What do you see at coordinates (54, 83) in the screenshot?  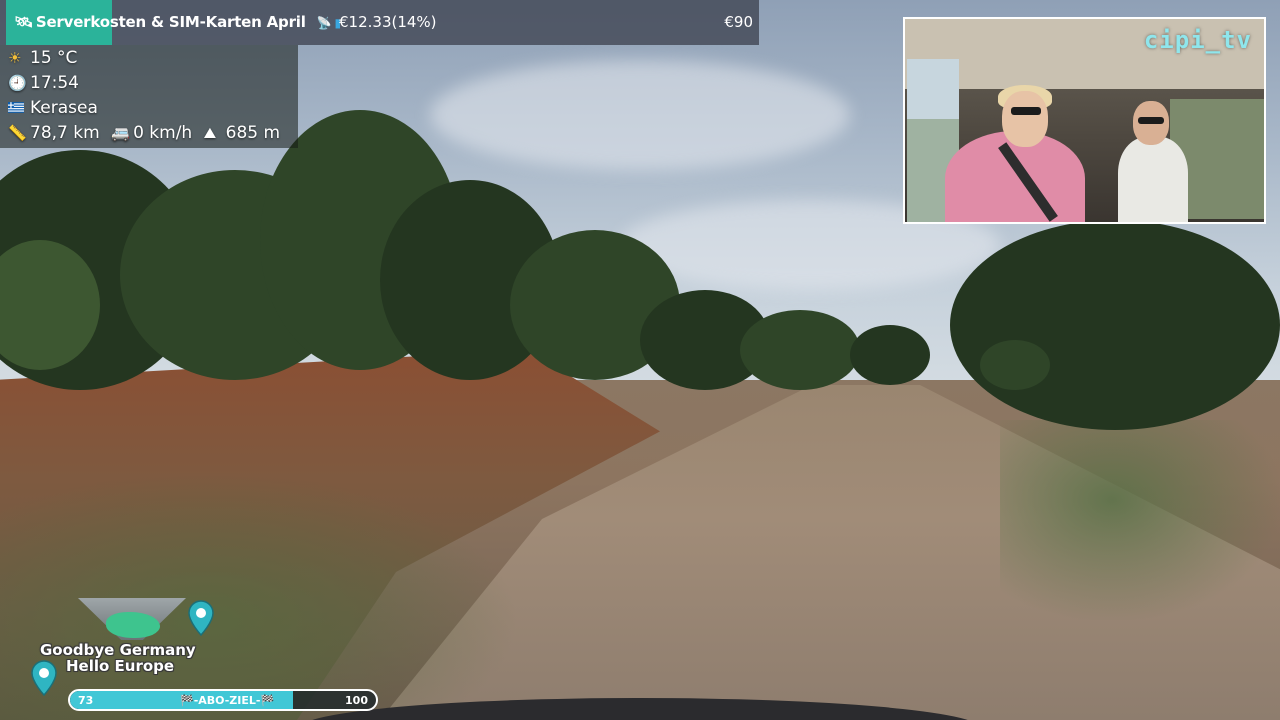 I see `time-value: 17:54` at bounding box center [54, 83].